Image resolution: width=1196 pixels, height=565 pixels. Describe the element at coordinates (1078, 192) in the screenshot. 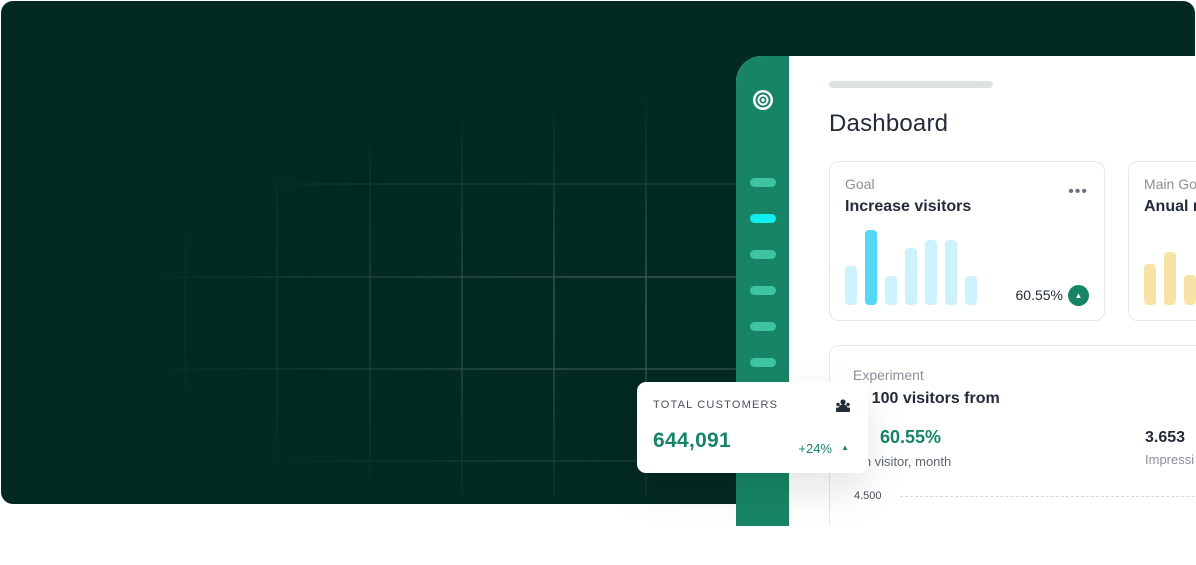

I see `ellipsis-icon: •••` at that location.